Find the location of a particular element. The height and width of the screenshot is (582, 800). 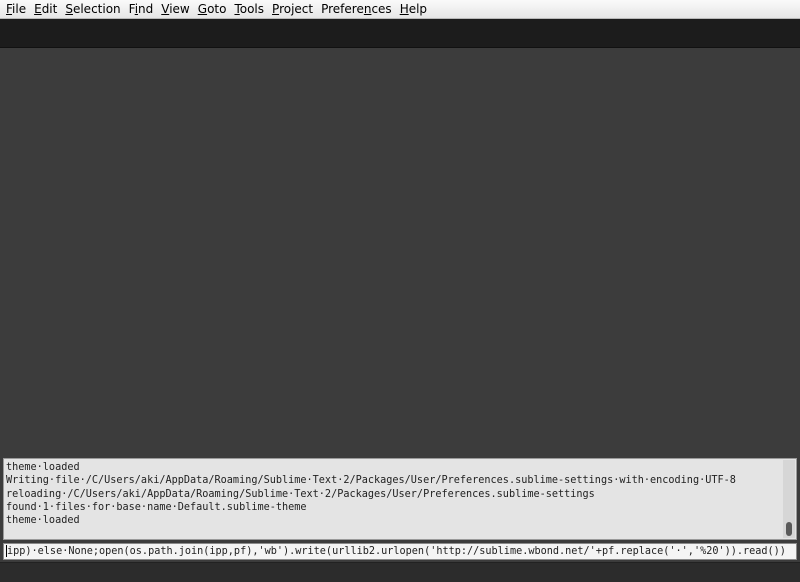

menu-file-label: ile is located at coordinates (19, 9).